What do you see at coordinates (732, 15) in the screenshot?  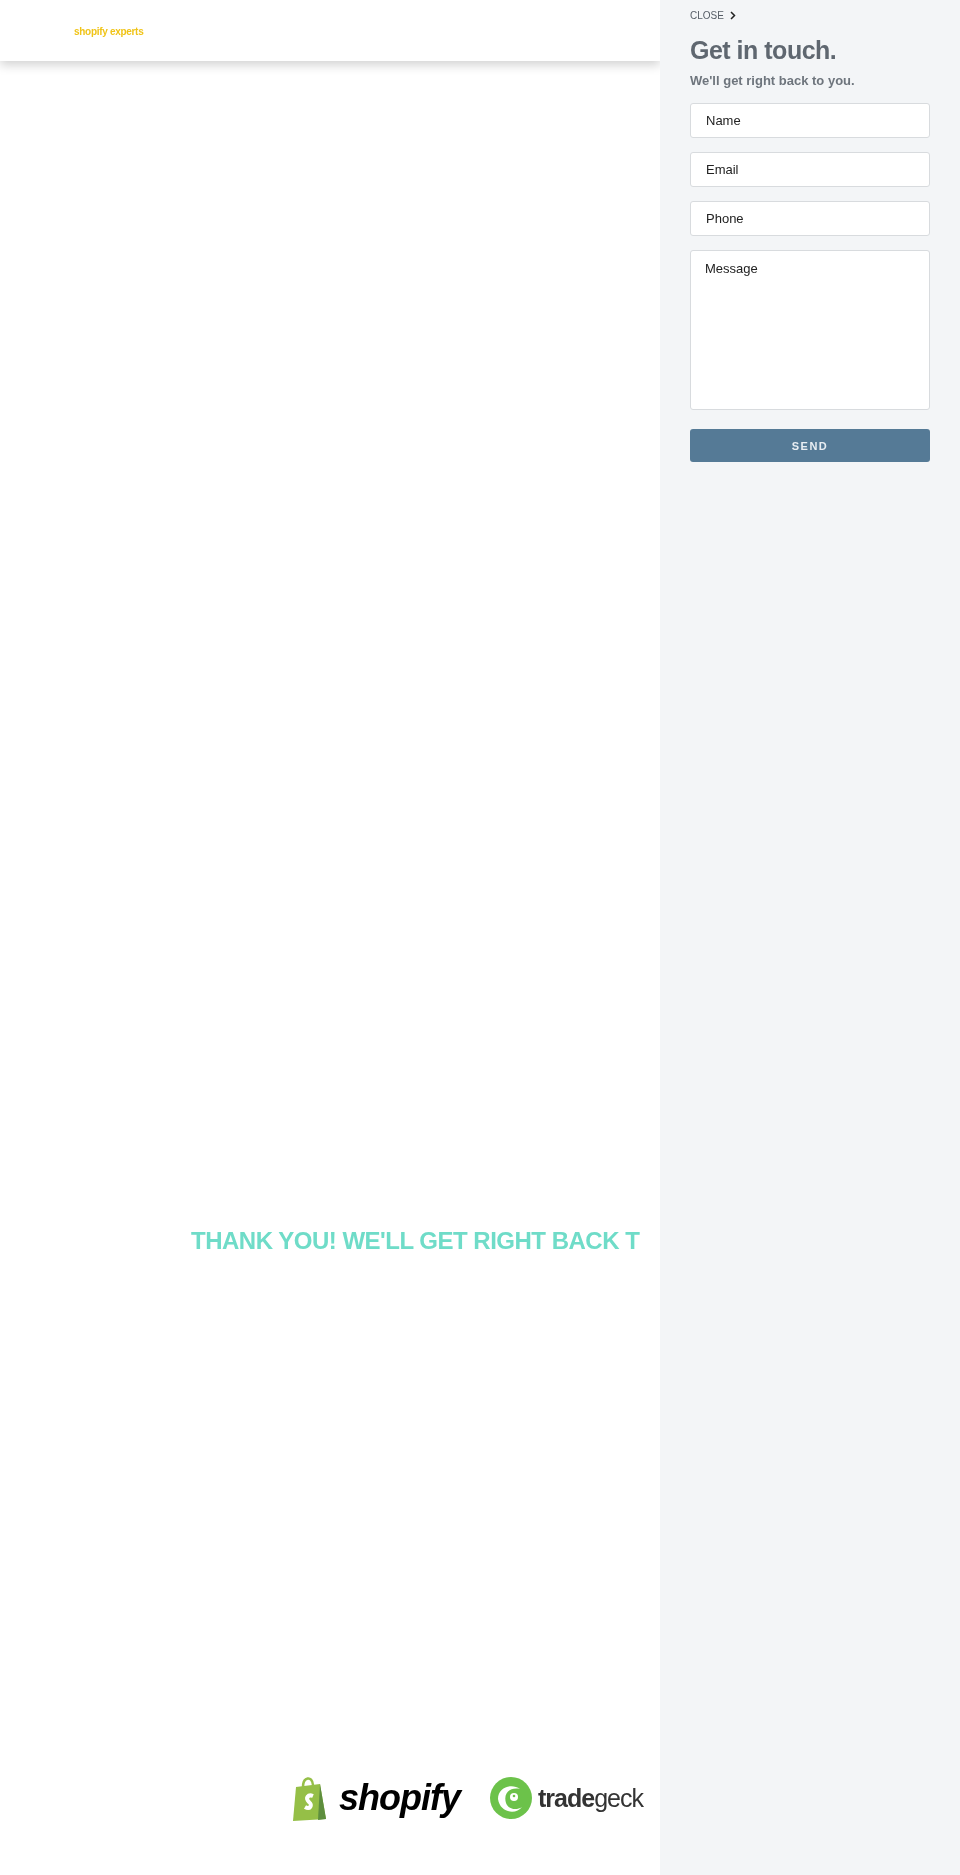 I see `chevron-right-icon` at bounding box center [732, 15].